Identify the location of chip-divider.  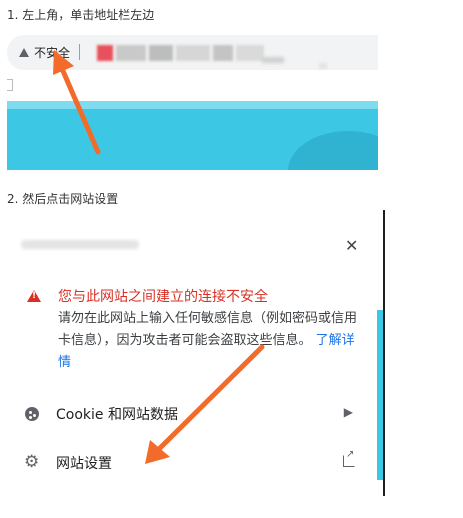
(80, 52).